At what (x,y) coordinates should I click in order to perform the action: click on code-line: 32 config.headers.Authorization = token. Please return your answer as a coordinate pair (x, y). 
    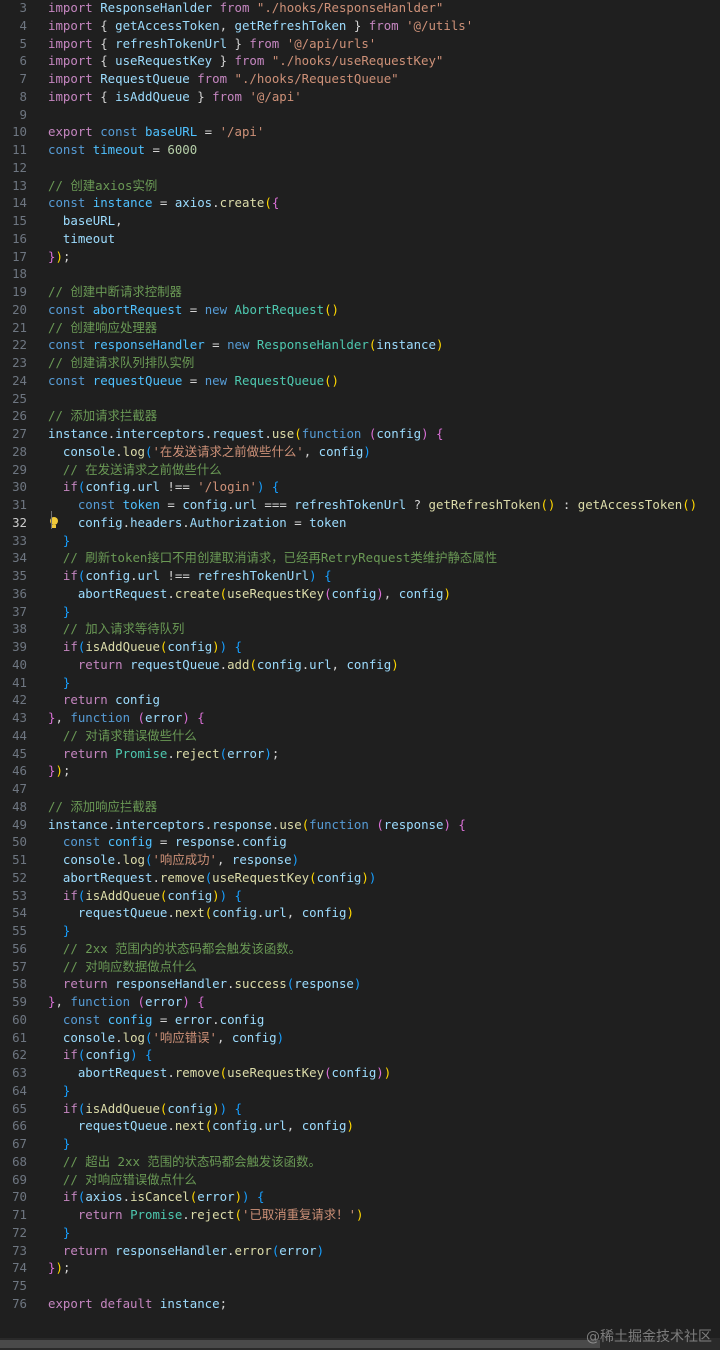
    Looking at the image, I should click on (360, 523).